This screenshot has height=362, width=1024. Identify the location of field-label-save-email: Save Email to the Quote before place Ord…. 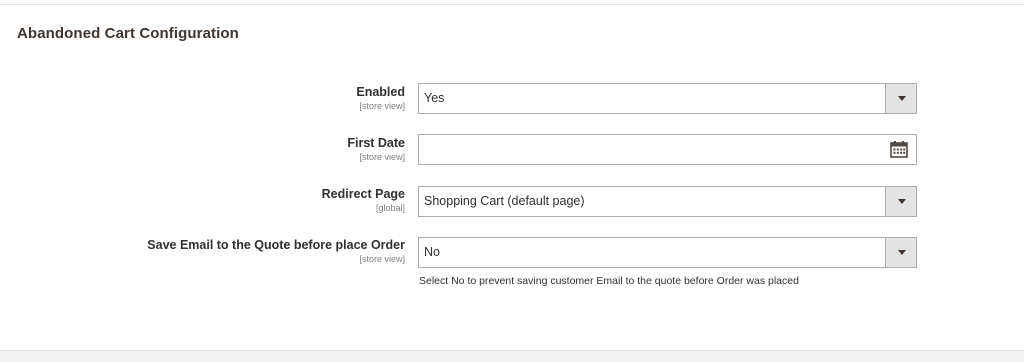
(276, 245).